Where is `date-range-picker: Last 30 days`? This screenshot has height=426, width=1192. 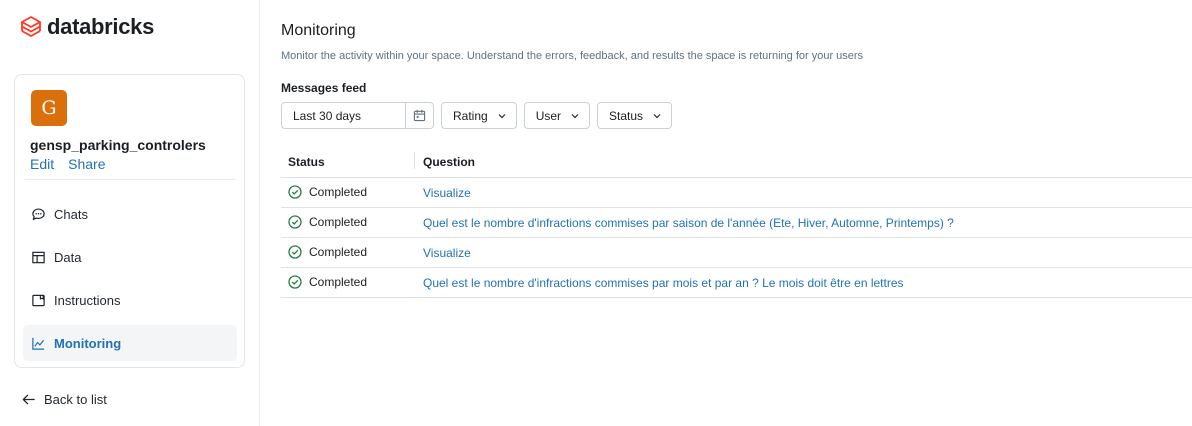 date-range-picker: Last 30 days is located at coordinates (357, 115).